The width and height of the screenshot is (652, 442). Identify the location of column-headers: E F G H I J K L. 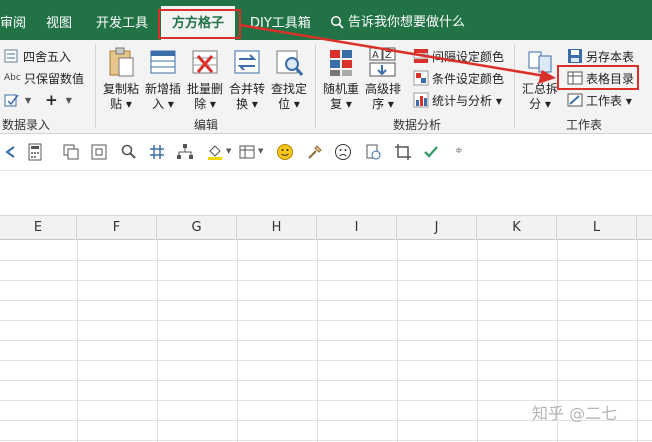
(326, 228).